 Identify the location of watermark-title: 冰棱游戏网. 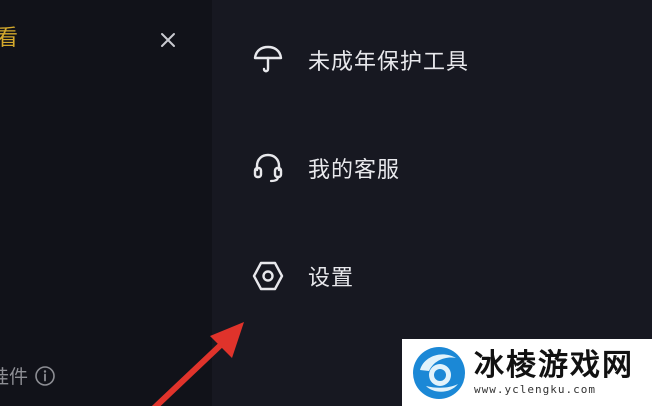
(554, 365).